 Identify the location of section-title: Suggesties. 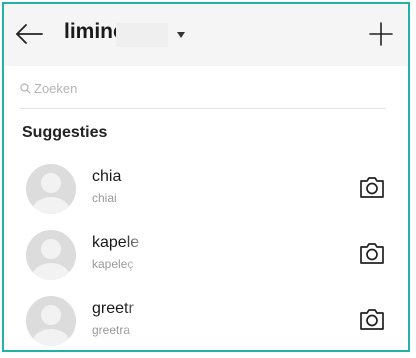
(65, 132).